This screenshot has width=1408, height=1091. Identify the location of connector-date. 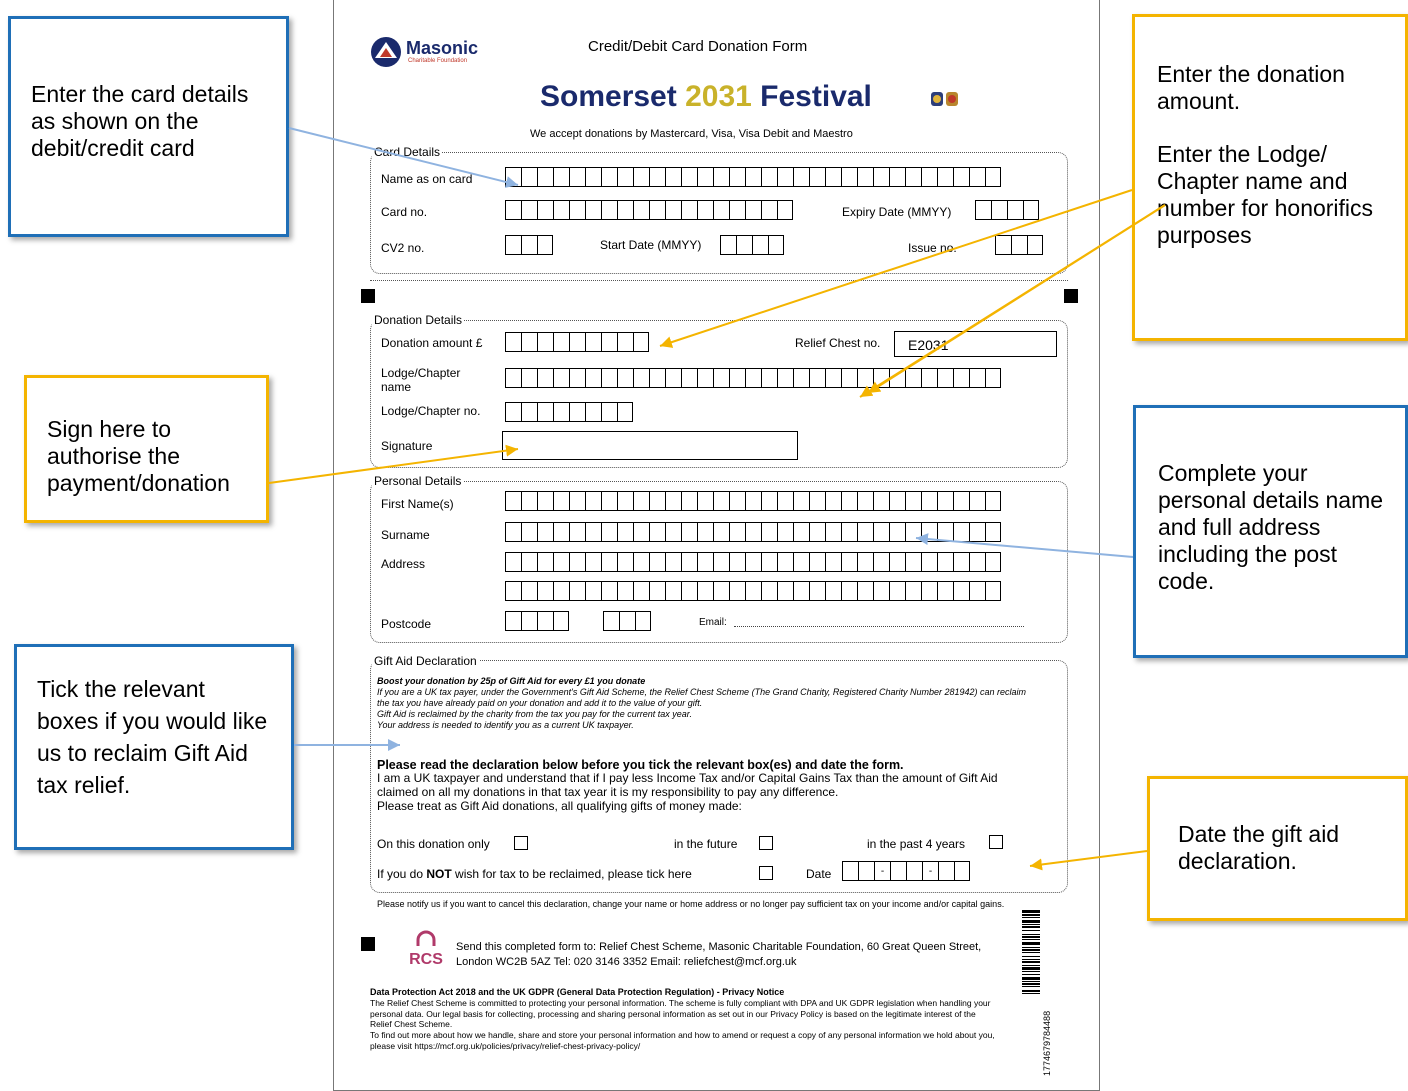
(1088, 860).